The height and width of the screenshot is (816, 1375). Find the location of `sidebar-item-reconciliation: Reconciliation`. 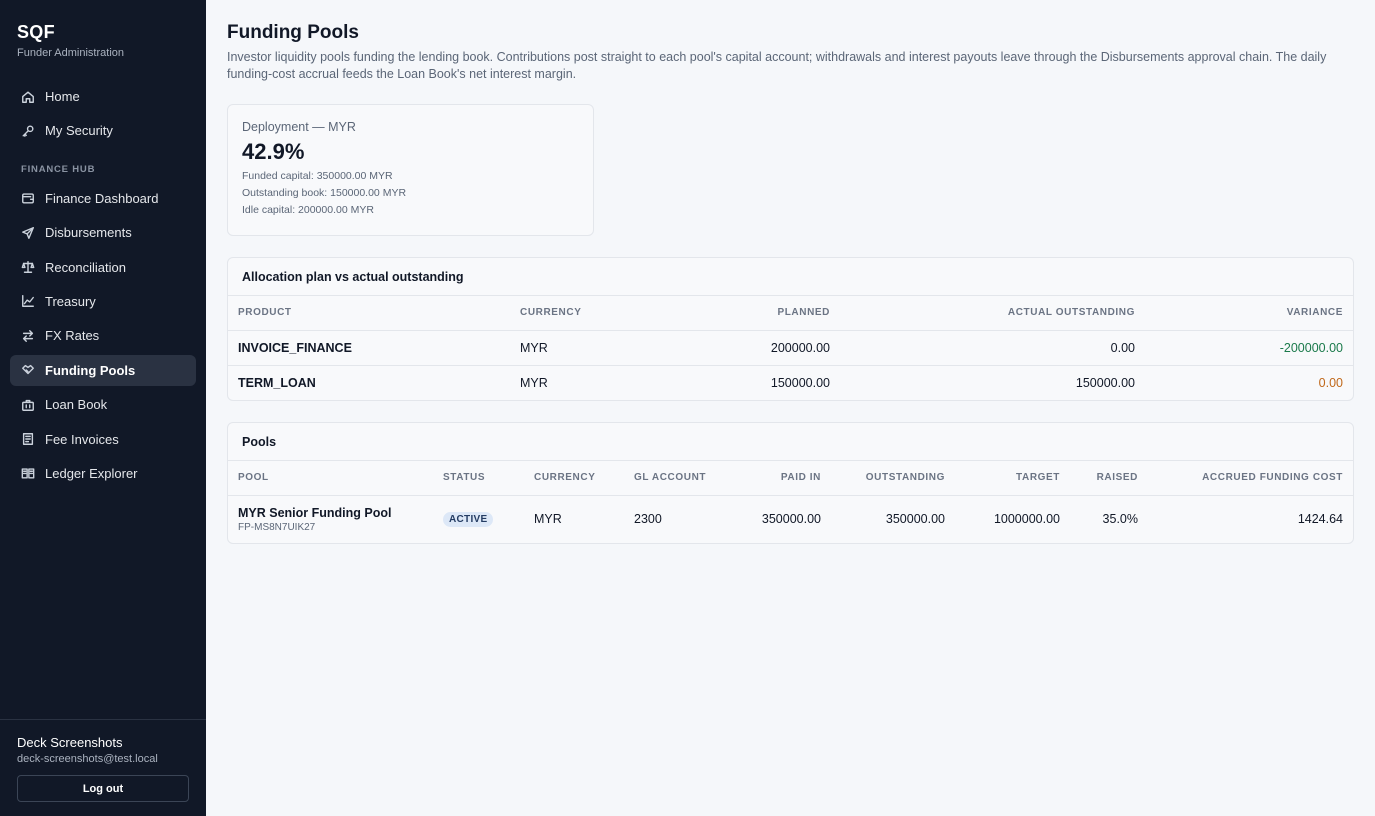

sidebar-item-reconciliation: Reconciliation is located at coordinates (103, 267).